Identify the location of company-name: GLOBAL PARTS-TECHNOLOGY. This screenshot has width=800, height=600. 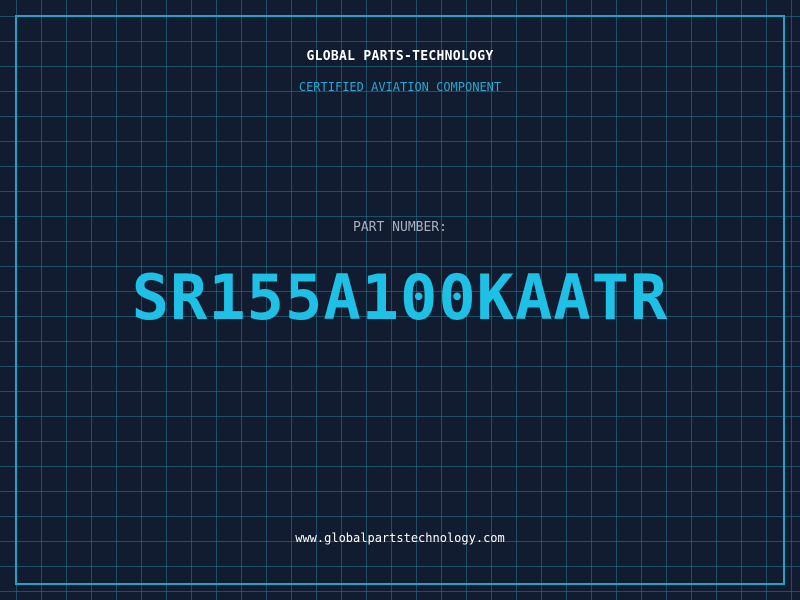
(400, 56).